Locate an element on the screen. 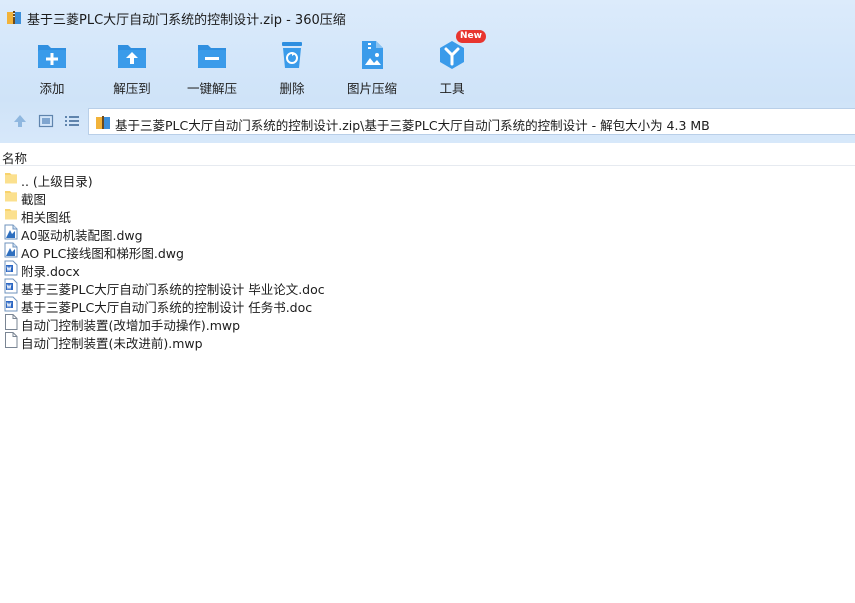  delete-icon is located at coordinates (292, 55).